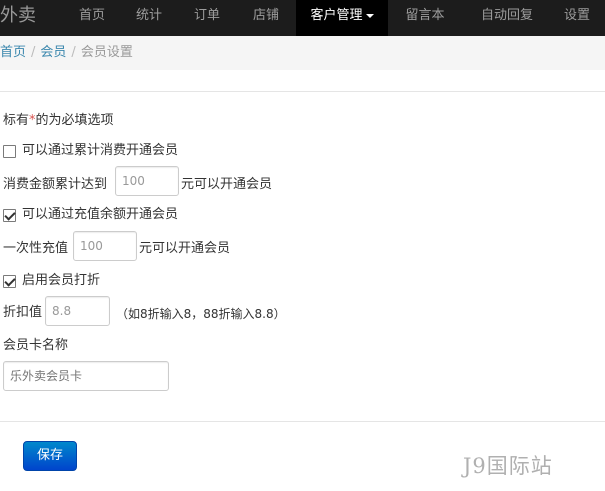 The image size is (605, 491). What do you see at coordinates (336, 15) in the screenshot?
I see `nav-item-customer-management-label: 客户管理` at bounding box center [336, 15].